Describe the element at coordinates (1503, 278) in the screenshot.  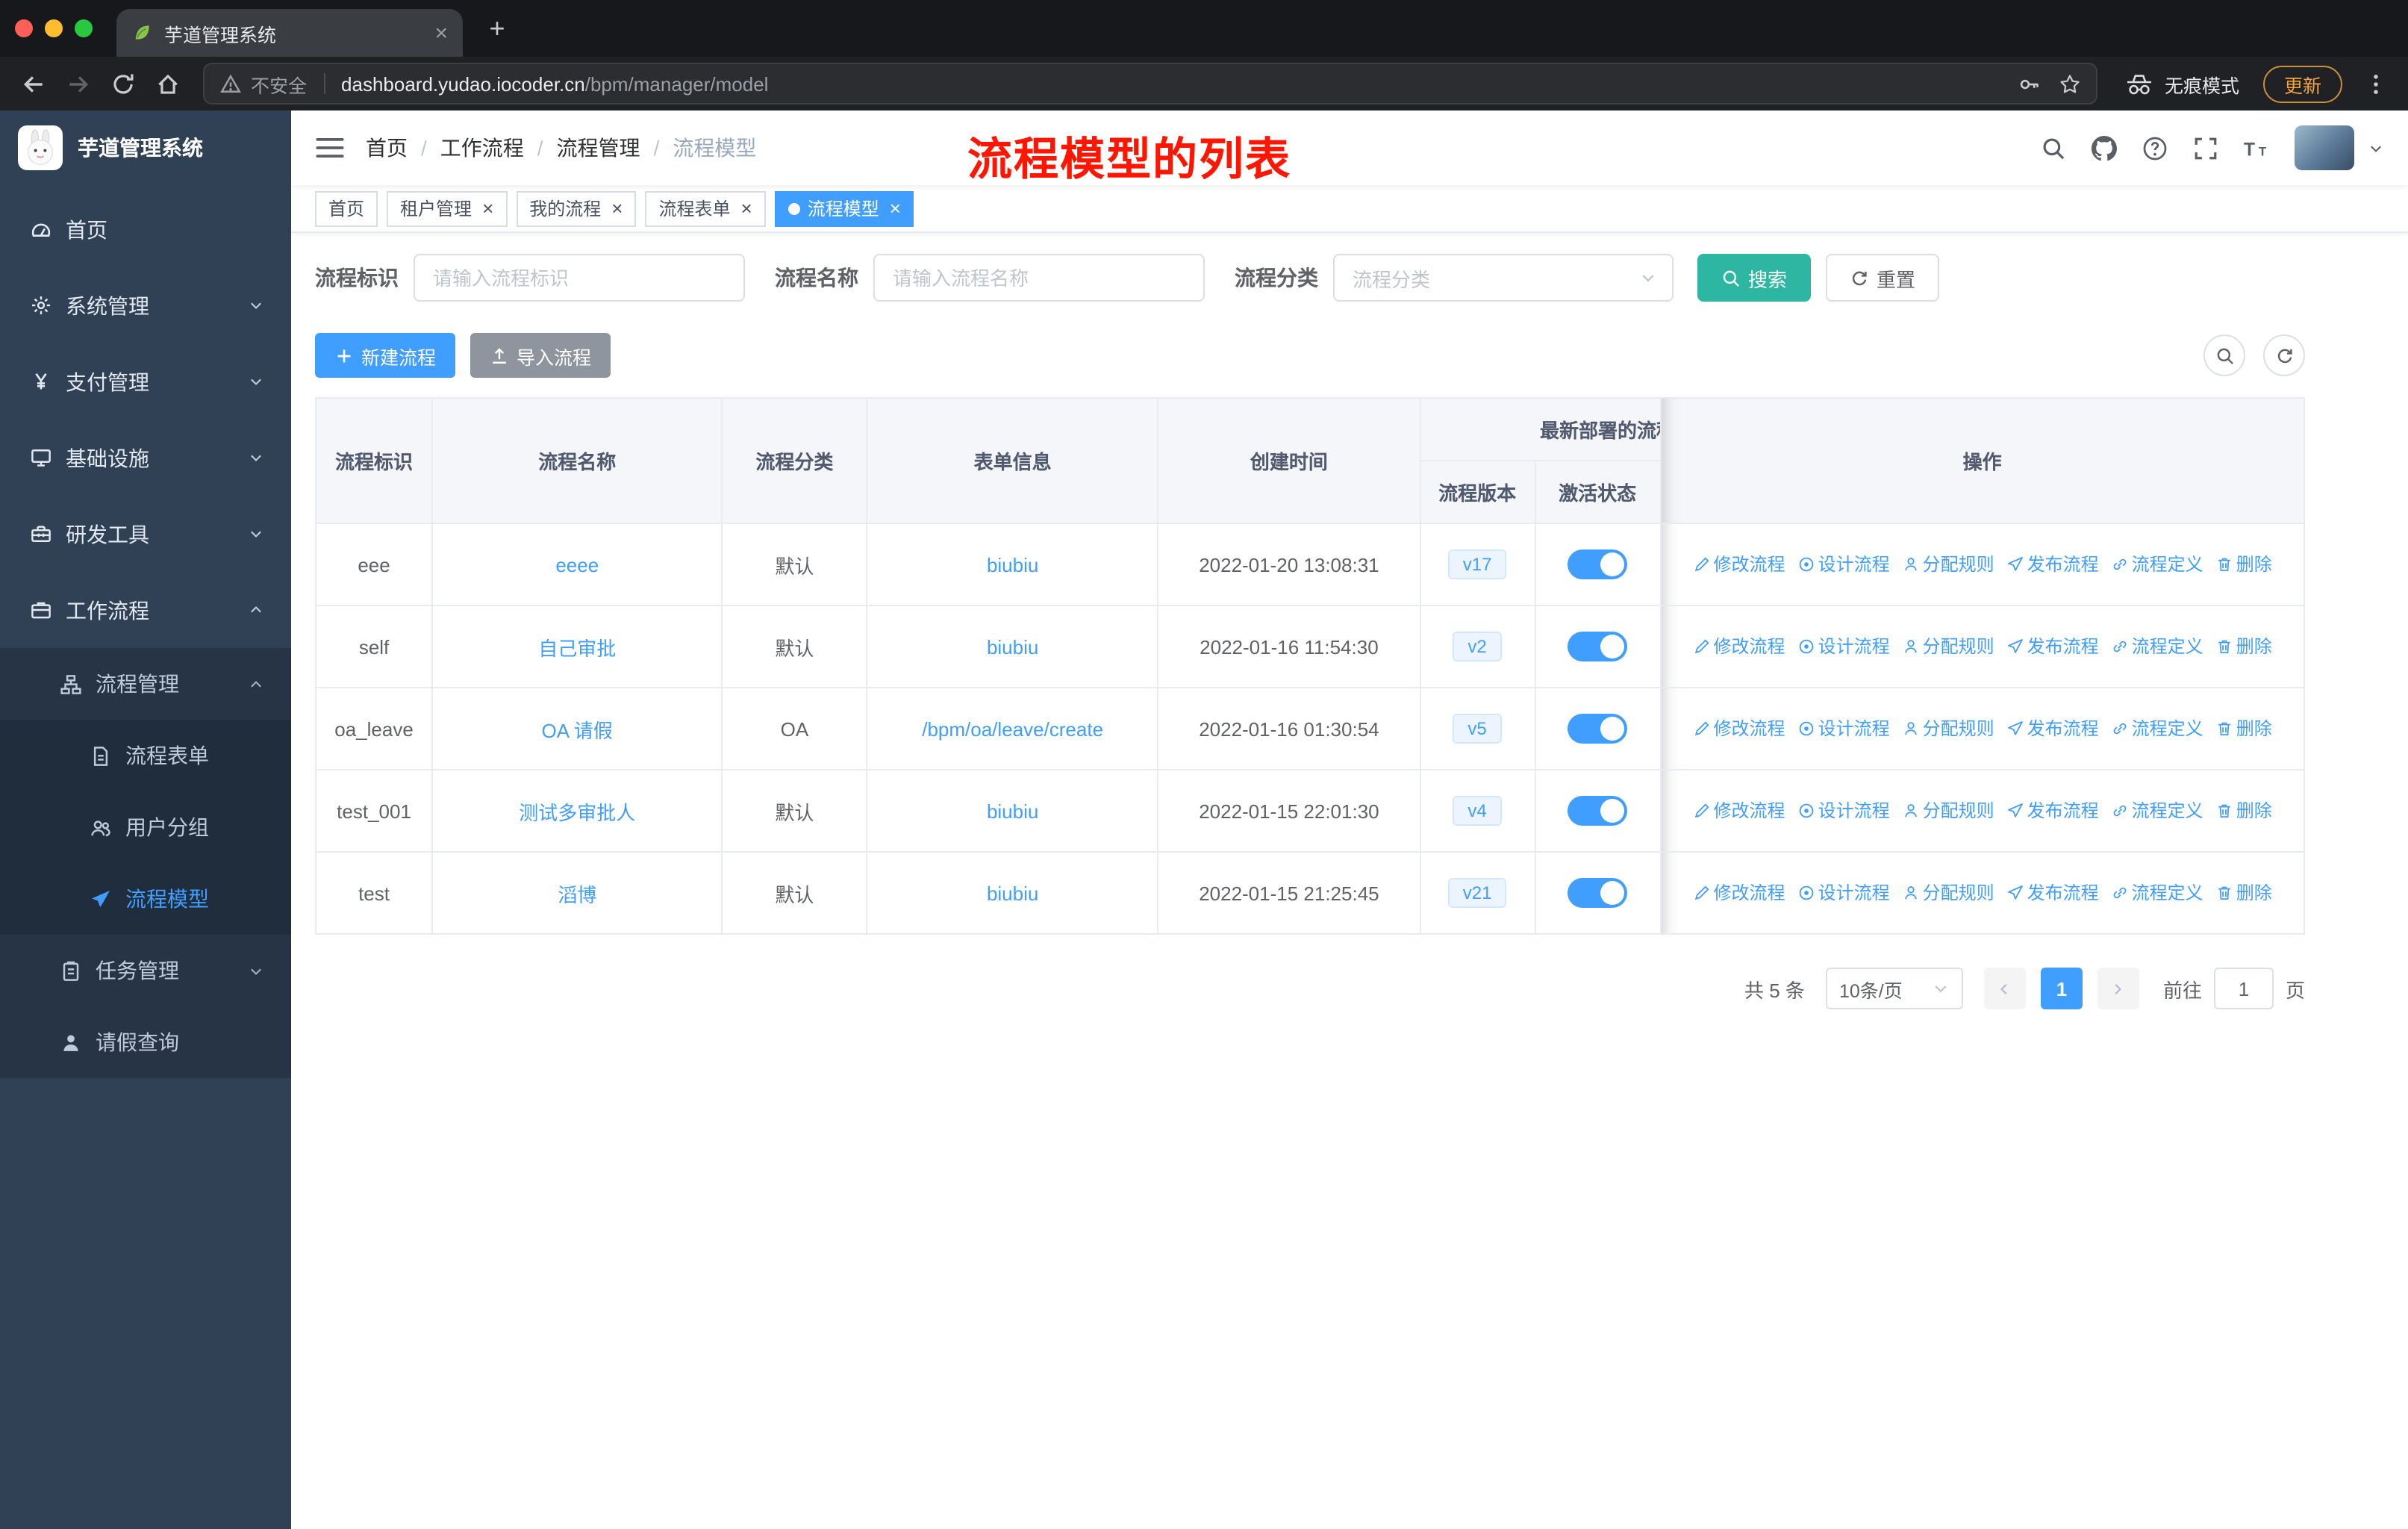
I see `category-select: 流程分类` at that location.